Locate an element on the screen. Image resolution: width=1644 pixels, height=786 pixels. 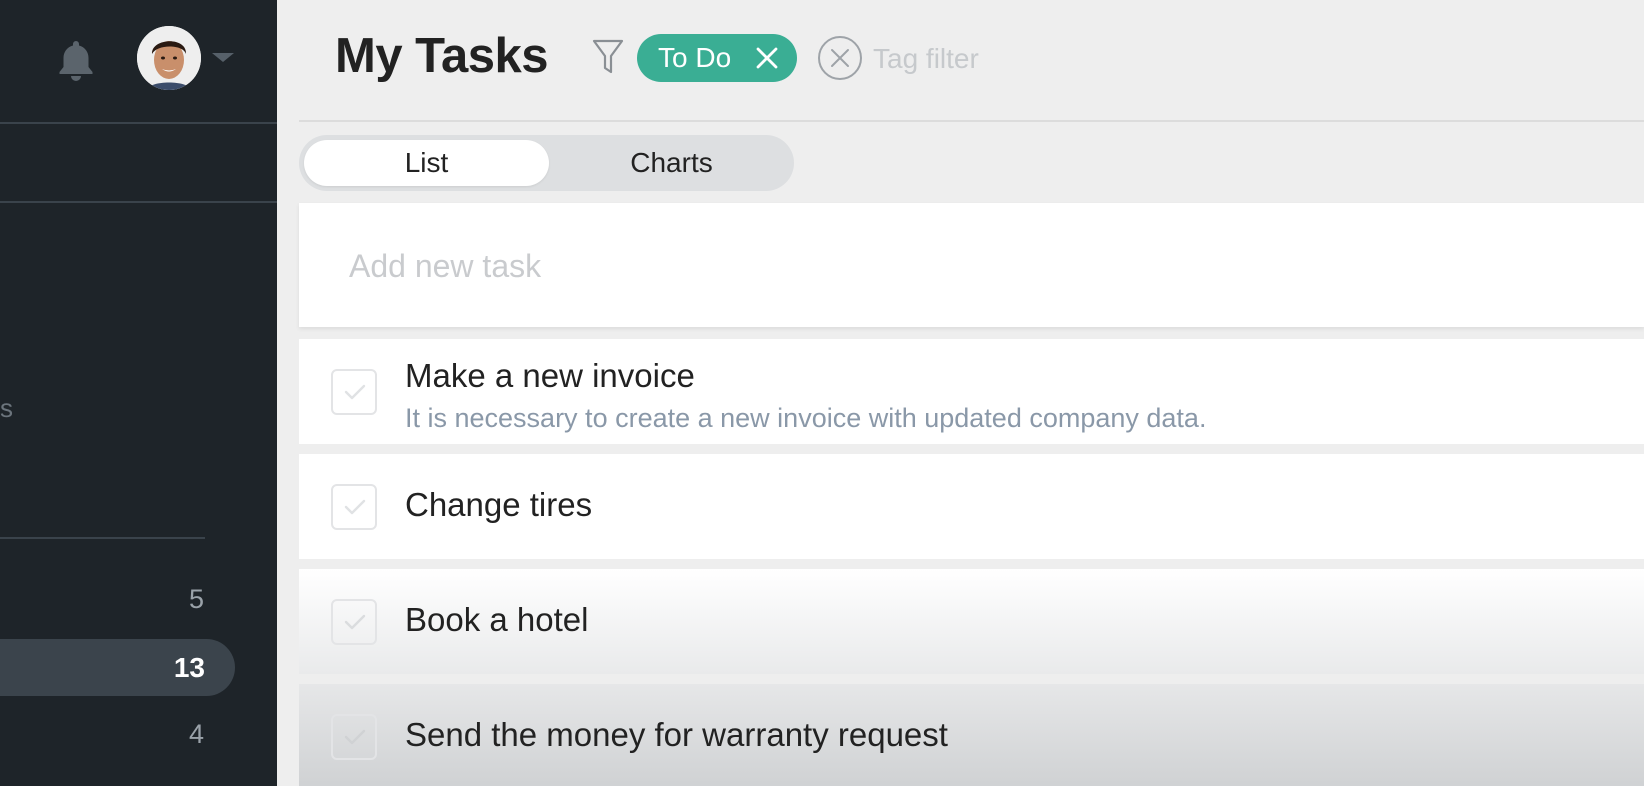
tag-chip: To Do is located at coordinates (717, 58).